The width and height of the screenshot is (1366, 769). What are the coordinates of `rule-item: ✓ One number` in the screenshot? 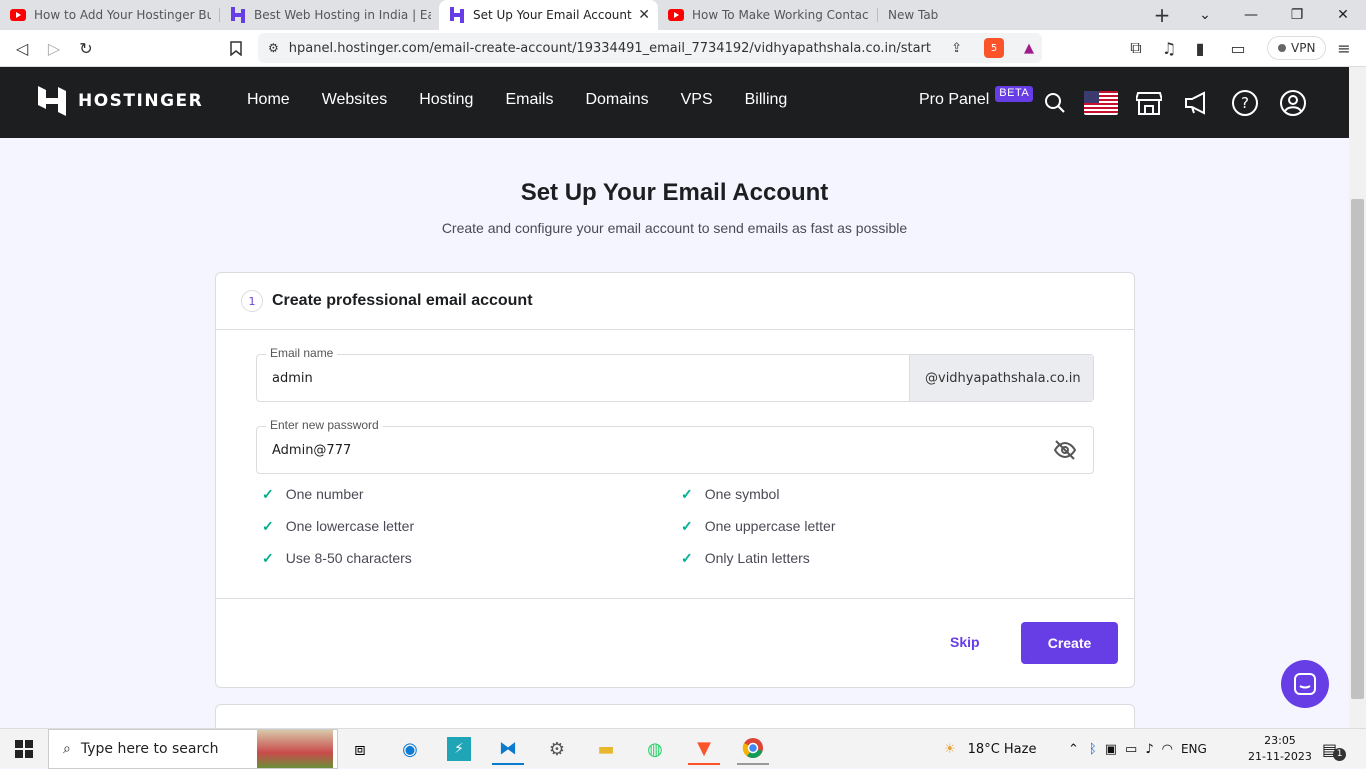 It's located at (471, 494).